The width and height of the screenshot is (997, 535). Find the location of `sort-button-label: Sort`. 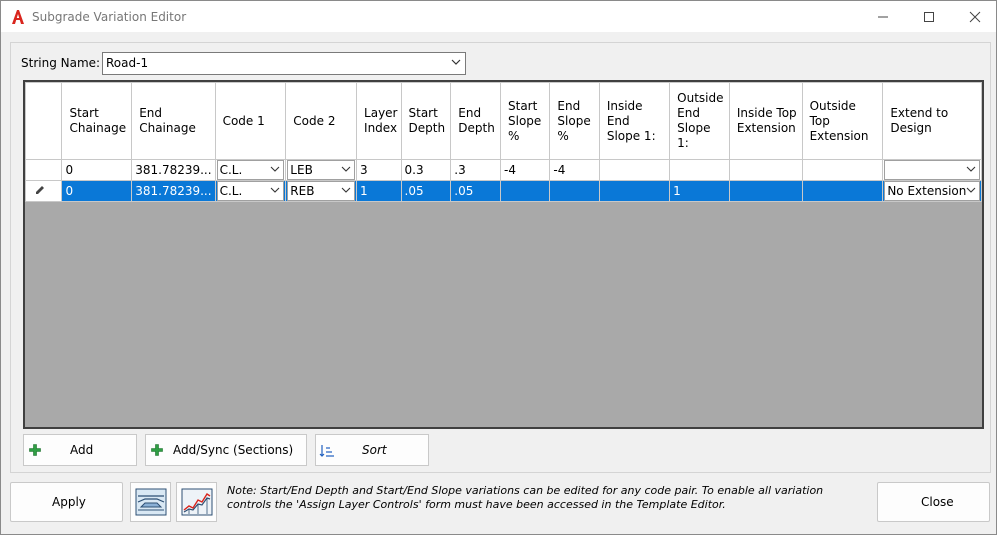

sort-button-label: Sort is located at coordinates (374, 450).